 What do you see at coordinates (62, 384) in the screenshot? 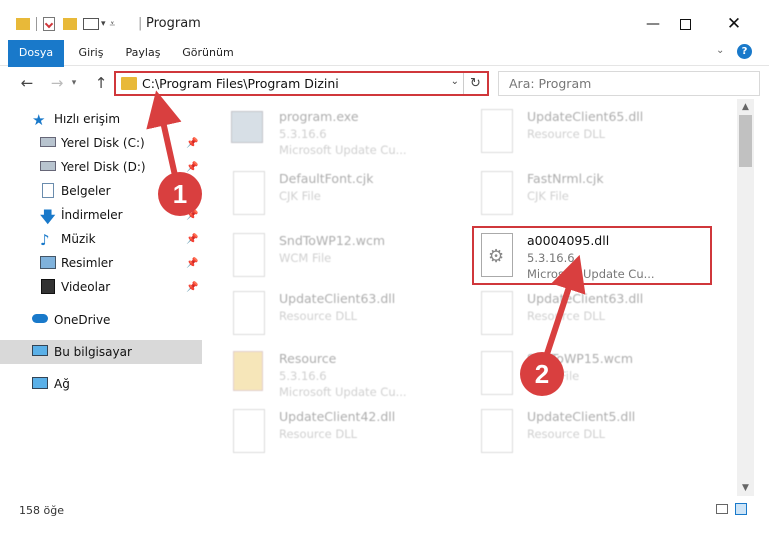
I see `sidebar-item-label: Ağ` at bounding box center [62, 384].